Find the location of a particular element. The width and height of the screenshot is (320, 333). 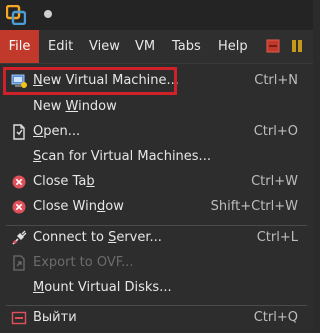

shortcut-label: Ctrl+L is located at coordinates (277, 237).